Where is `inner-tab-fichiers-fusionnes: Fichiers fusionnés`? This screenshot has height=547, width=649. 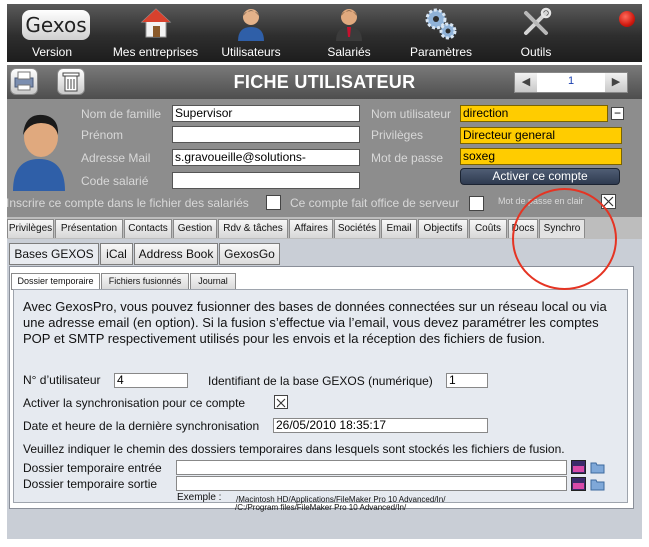 inner-tab-fichiers-fusionnes: Fichiers fusionnés is located at coordinates (145, 281).